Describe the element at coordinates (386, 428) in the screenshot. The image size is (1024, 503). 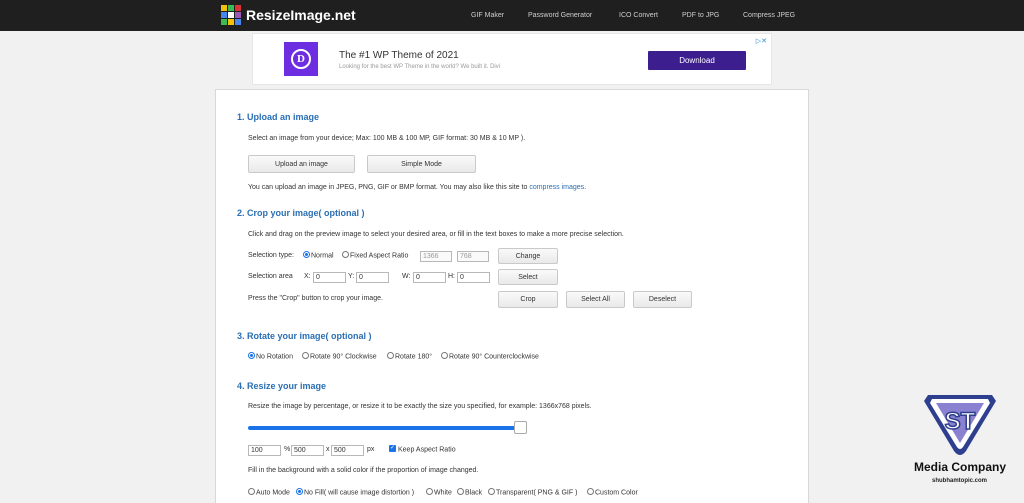
I see `resize-slider-track` at that location.